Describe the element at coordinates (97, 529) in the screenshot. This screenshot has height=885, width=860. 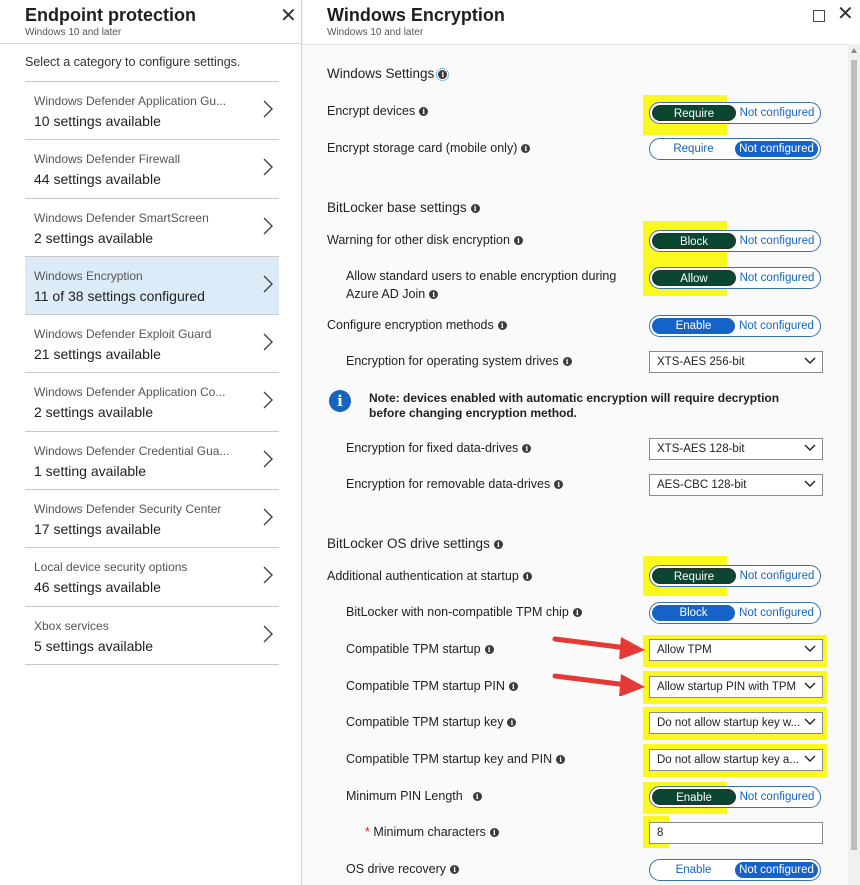
I see `category-count: 17 settings available` at that location.